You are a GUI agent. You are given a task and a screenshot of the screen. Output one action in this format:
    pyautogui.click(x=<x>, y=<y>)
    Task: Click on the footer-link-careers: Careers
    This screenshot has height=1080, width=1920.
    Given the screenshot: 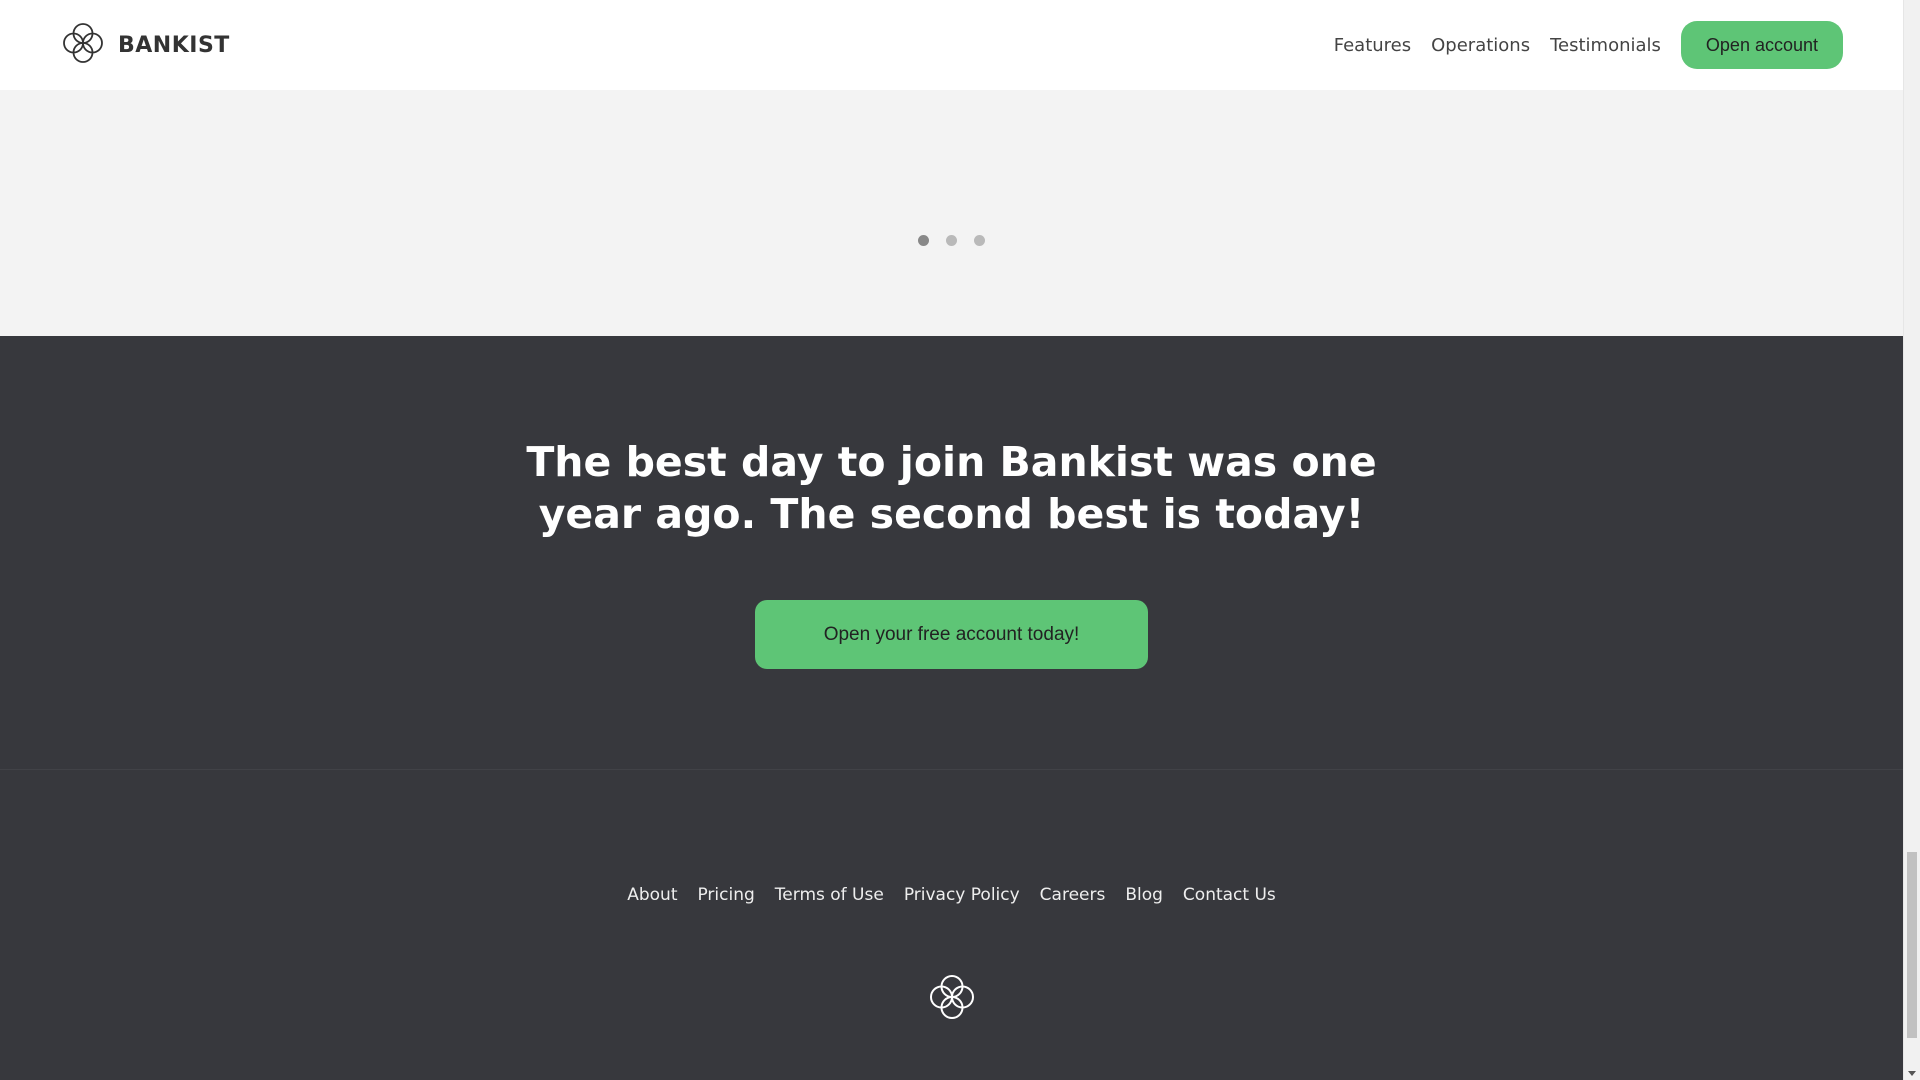 What is the action you would take?
    pyautogui.click(x=1073, y=895)
    